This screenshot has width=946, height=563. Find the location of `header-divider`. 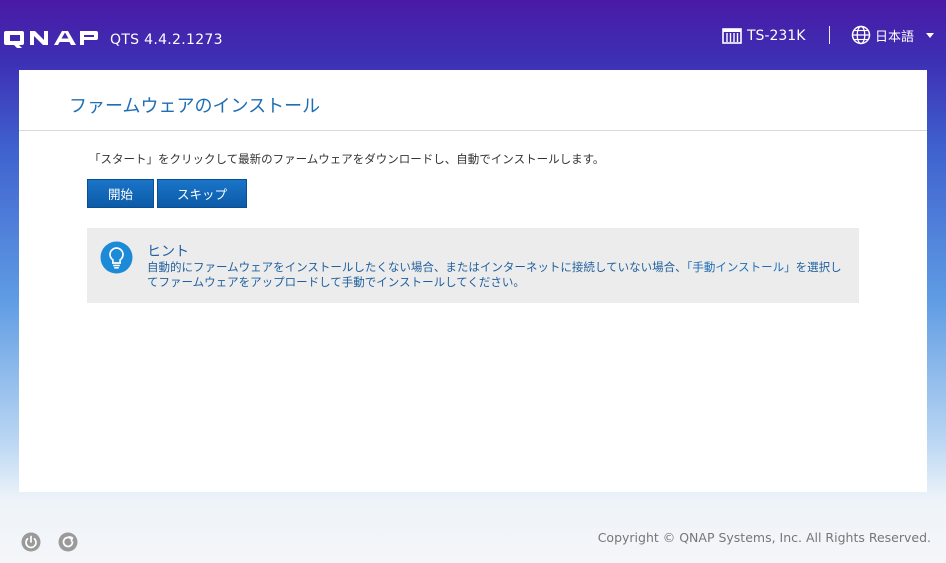

header-divider is located at coordinates (829, 35).